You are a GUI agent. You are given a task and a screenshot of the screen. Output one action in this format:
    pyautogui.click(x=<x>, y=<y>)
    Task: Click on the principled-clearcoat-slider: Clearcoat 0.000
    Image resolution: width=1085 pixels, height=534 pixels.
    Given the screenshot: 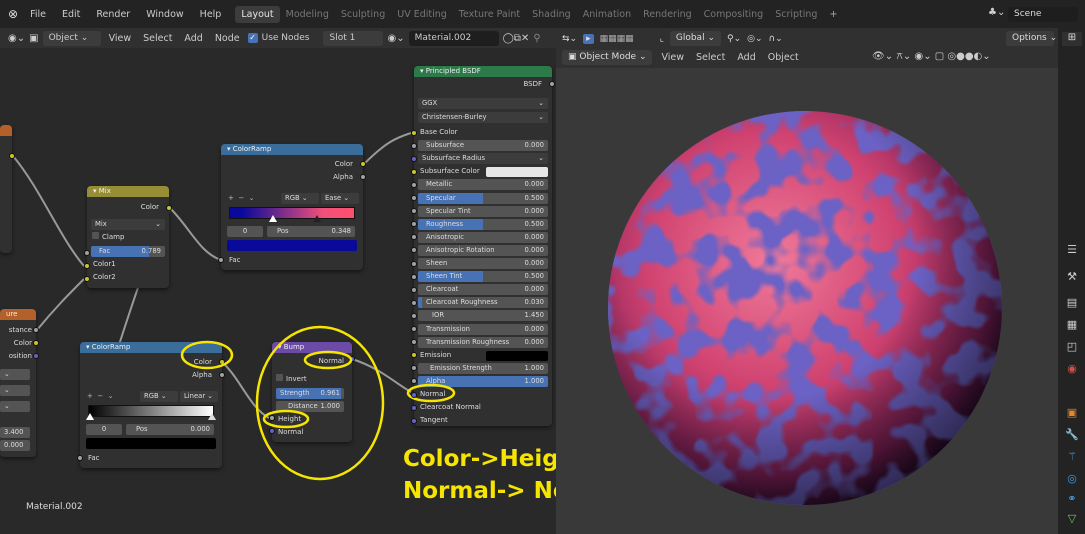 What is the action you would take?
    pyautogui.click(x=483, y=290)
    